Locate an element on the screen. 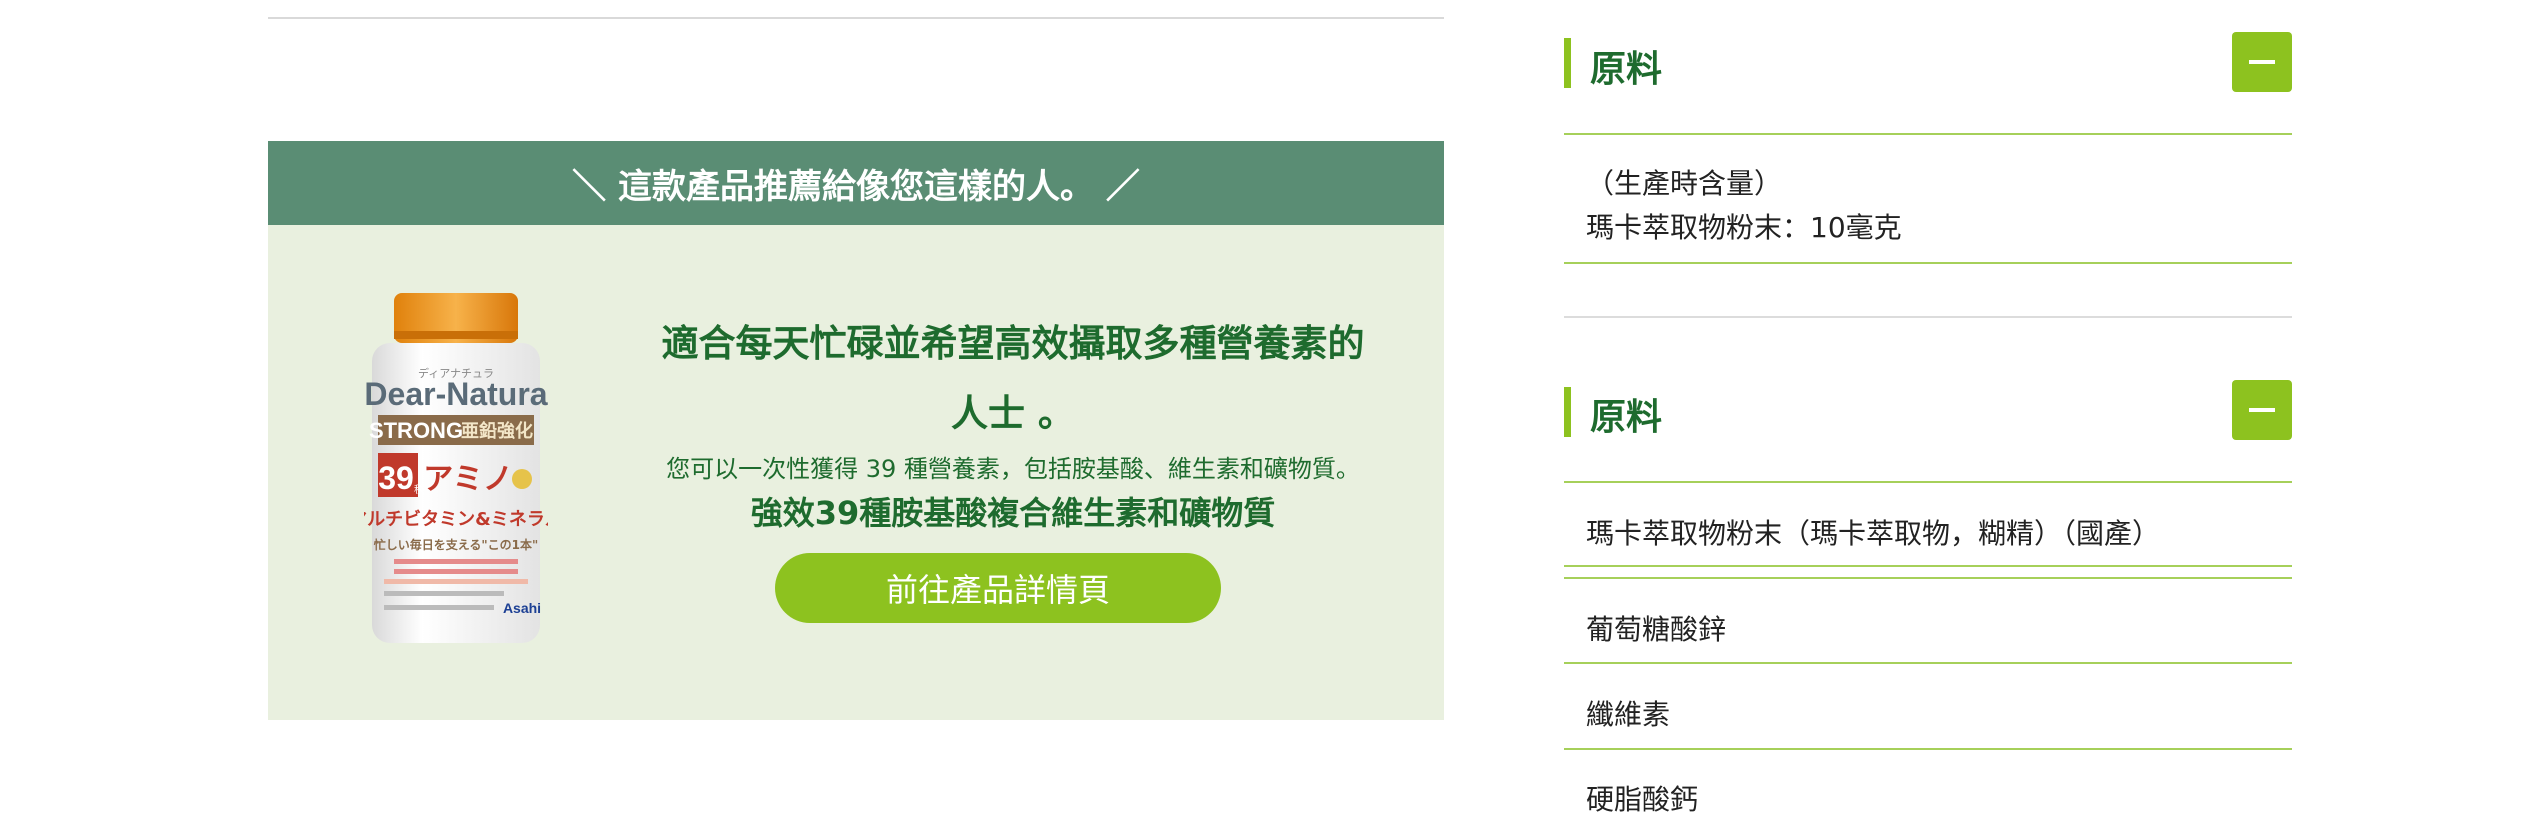 This screenshot has width=2530, height=818. bottle-count: 39 is located at coordinates (396, 478).